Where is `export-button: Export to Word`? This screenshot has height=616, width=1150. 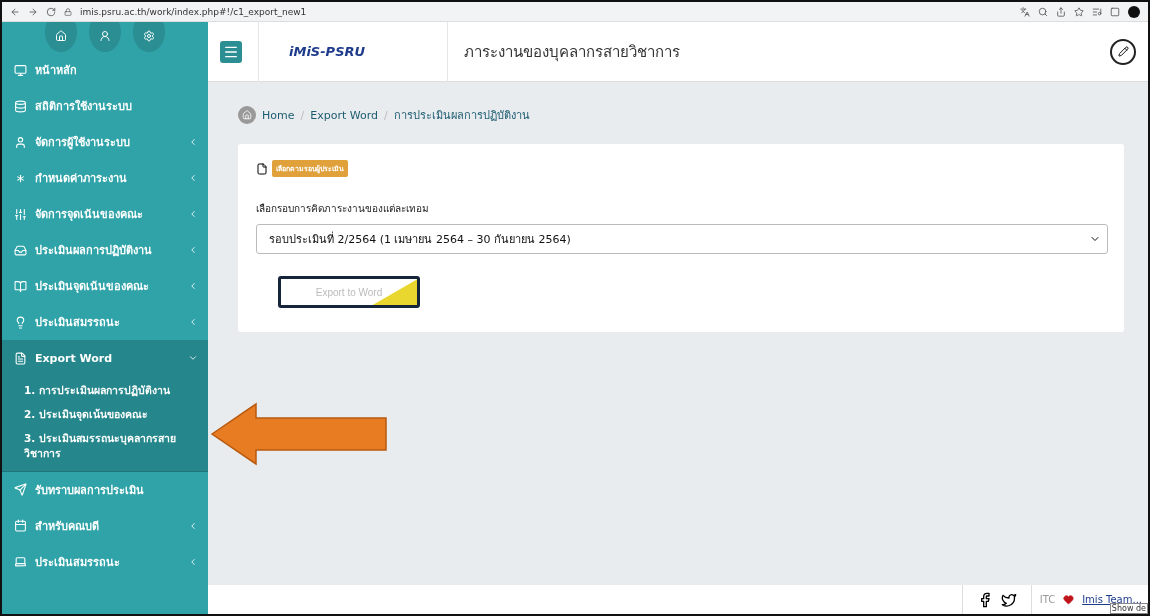 export-button: Export to Word is located at coordinates (349, 292).